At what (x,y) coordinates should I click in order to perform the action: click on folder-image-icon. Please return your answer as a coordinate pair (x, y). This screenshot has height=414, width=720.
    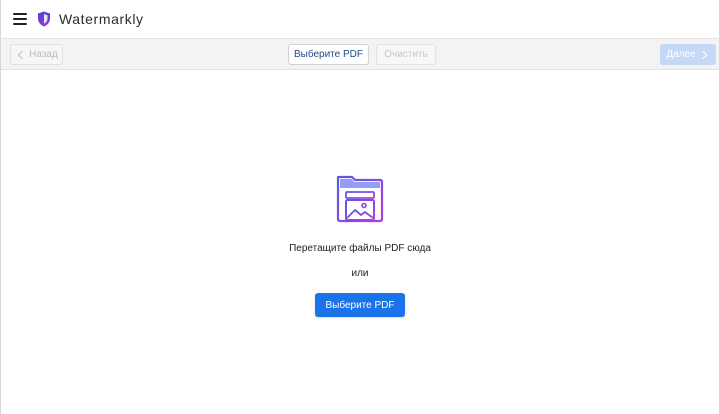
    Looking at the image, I should click on (360, 199).